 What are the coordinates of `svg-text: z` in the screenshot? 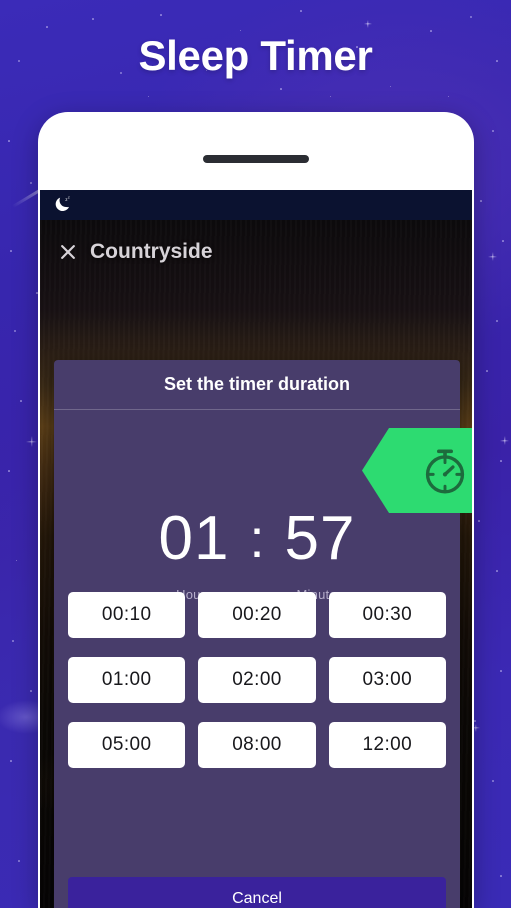 It's located at (69, 198).